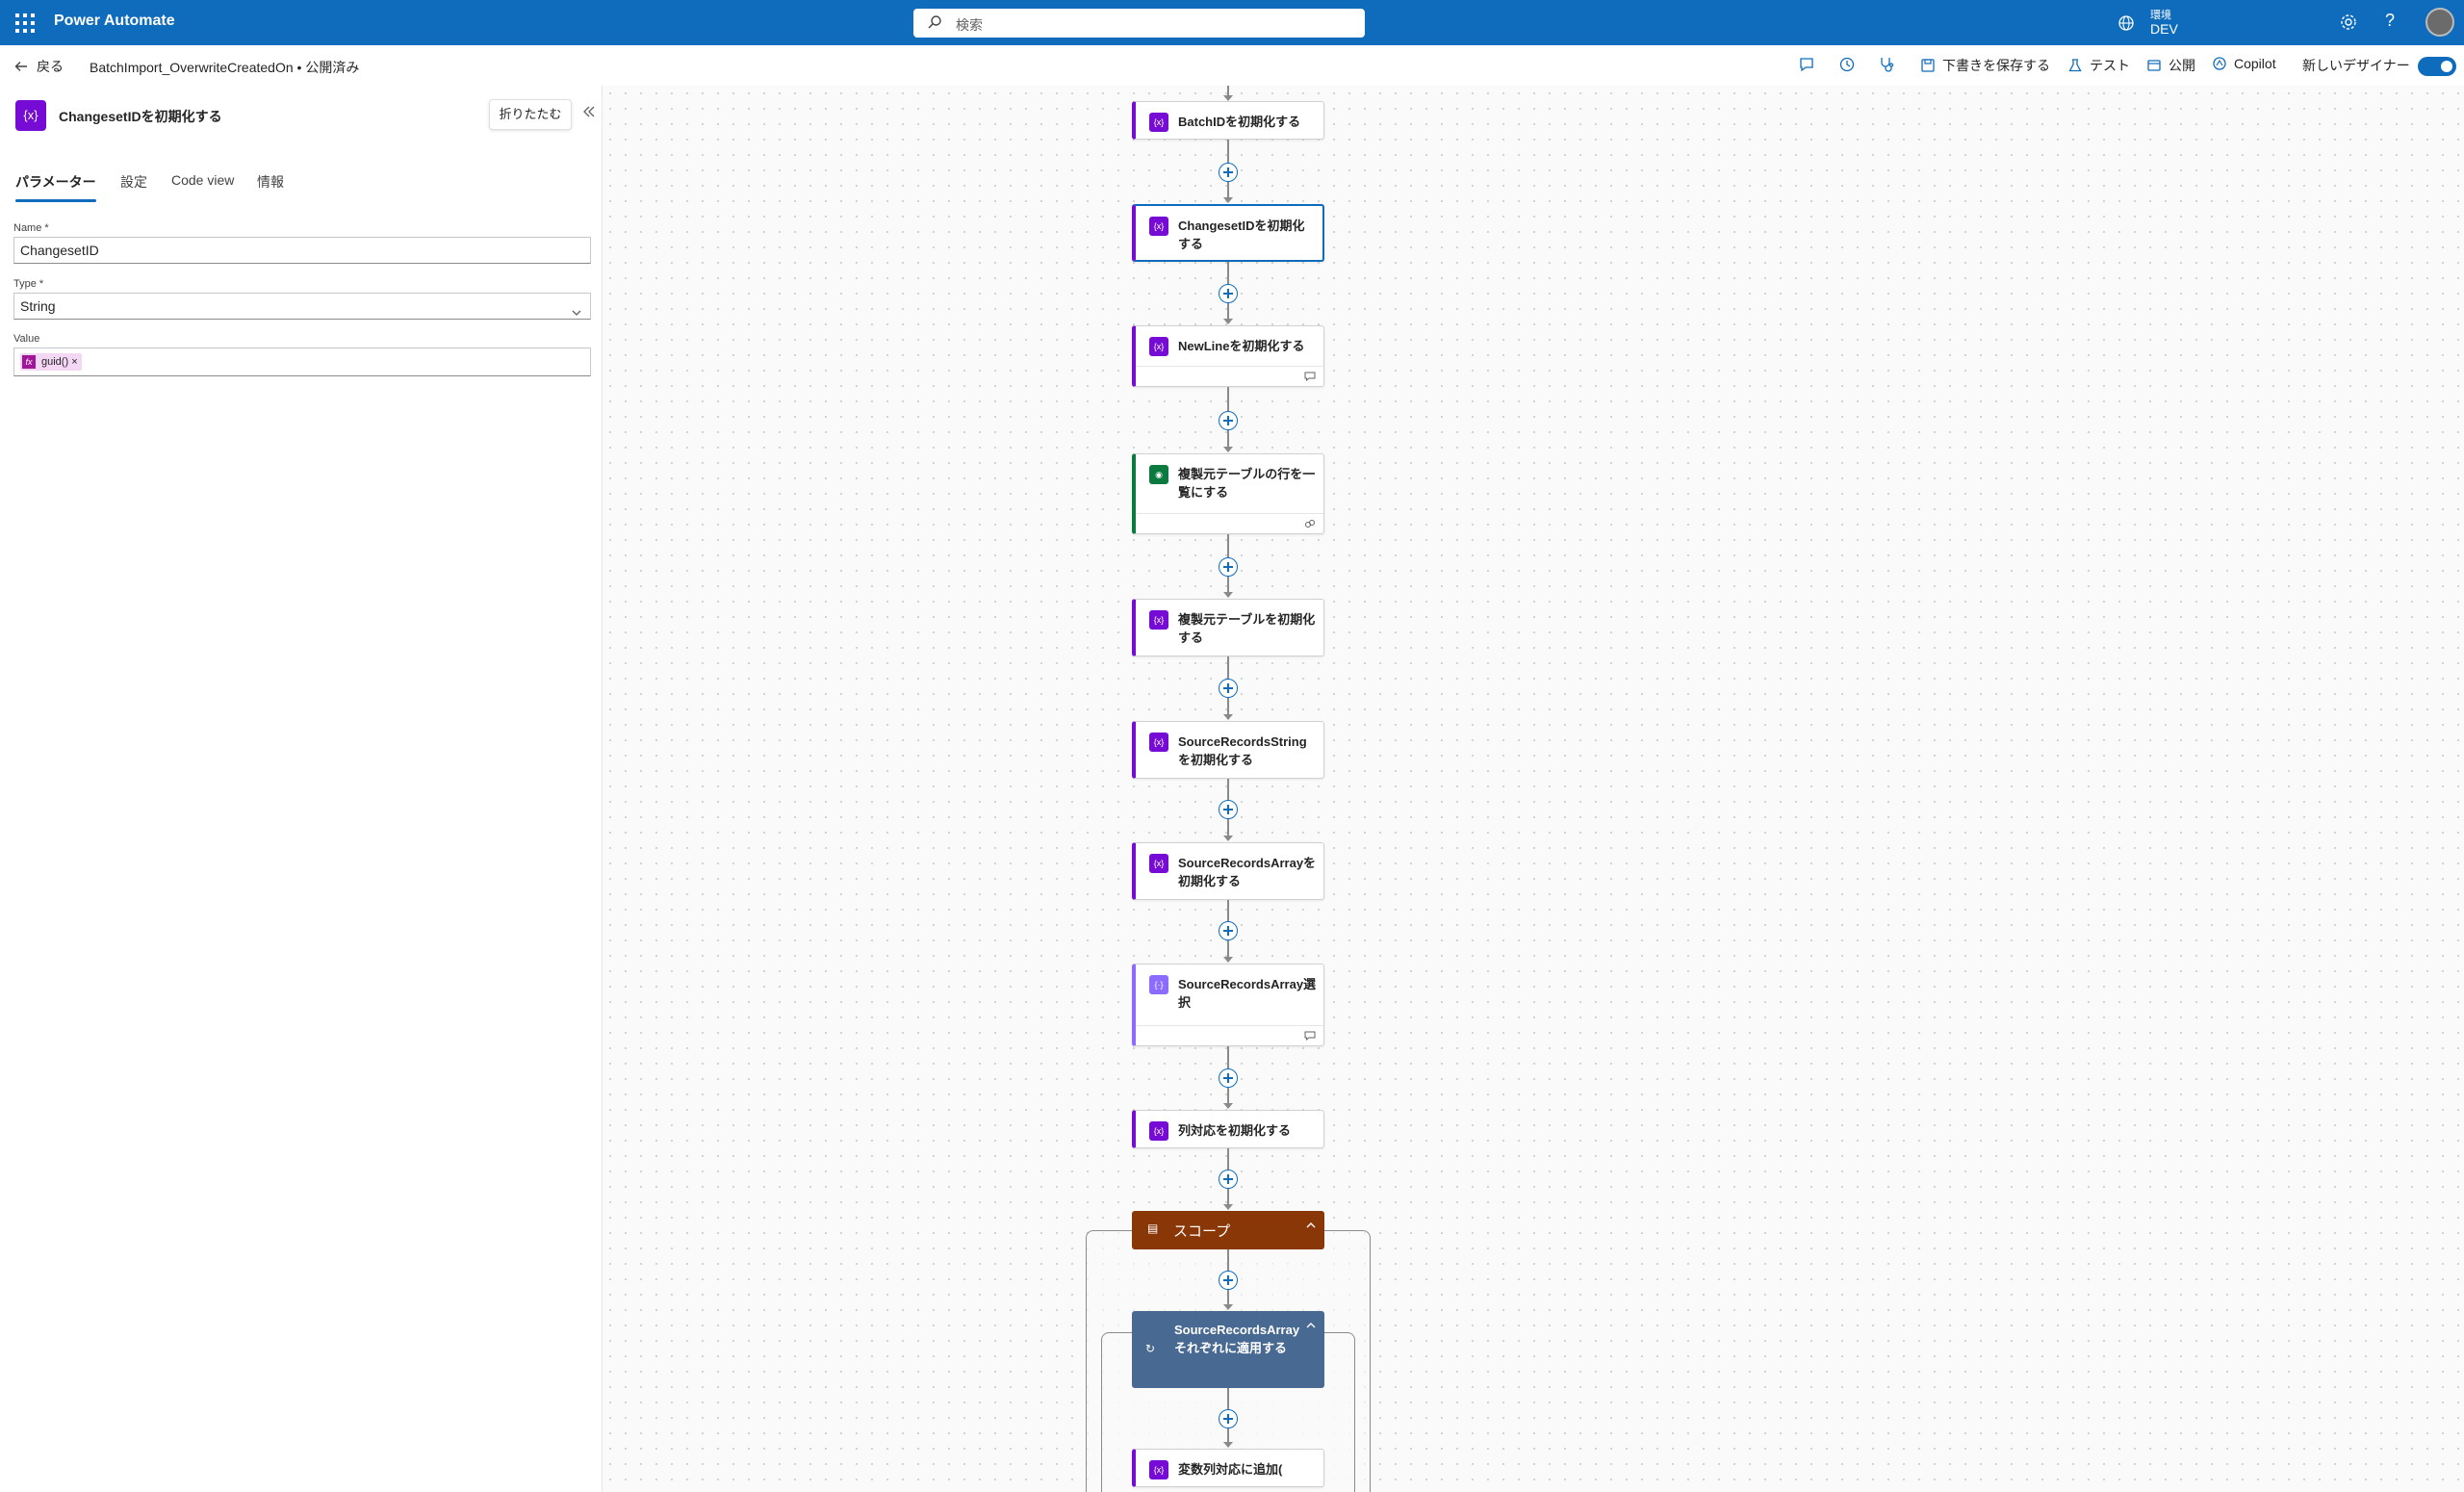 The height and width of the screenshot is (1492, 2464). What do you see at coordinates (1158, 984) in the screenshot?
I see `data-operation-icon: {·}` at bounding box center [1158, 984].